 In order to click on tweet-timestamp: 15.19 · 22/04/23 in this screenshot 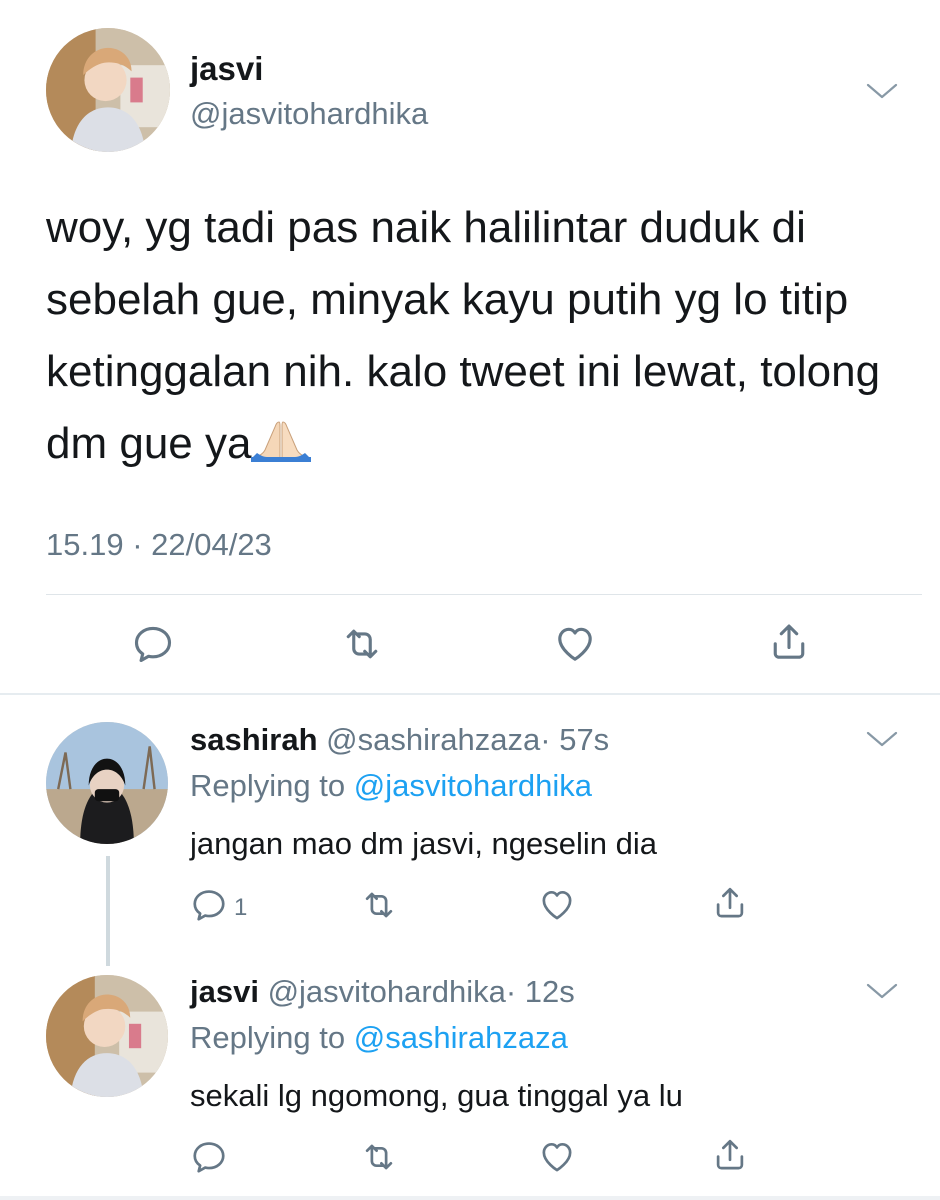, I will do `click(159, 544)`.